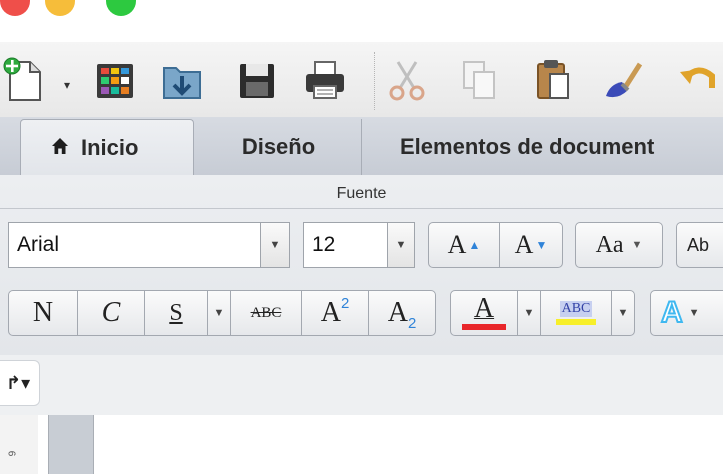 This screenshot has height=474, width=723. I want to click on cut-icon, so click(407, 81).